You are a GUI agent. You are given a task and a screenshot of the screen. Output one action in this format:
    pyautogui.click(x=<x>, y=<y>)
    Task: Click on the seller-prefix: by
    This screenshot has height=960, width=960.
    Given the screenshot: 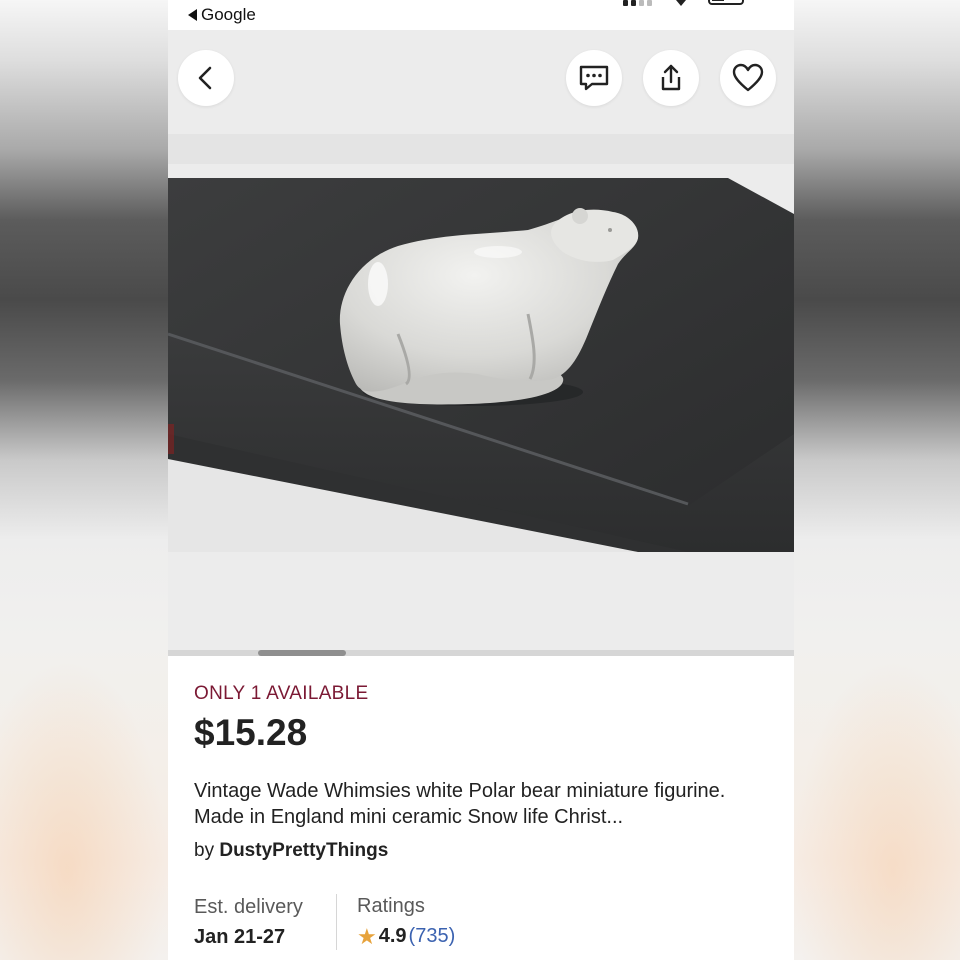 What is the action you would take?
    pyautogui.click(x=204, y=850)
    